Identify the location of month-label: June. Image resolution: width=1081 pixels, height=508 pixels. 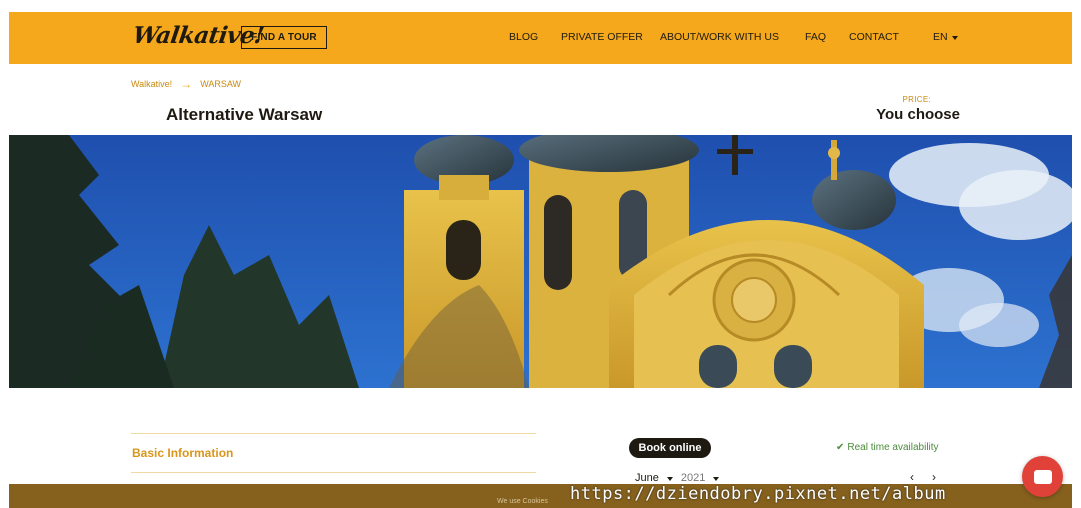
(647, 478).